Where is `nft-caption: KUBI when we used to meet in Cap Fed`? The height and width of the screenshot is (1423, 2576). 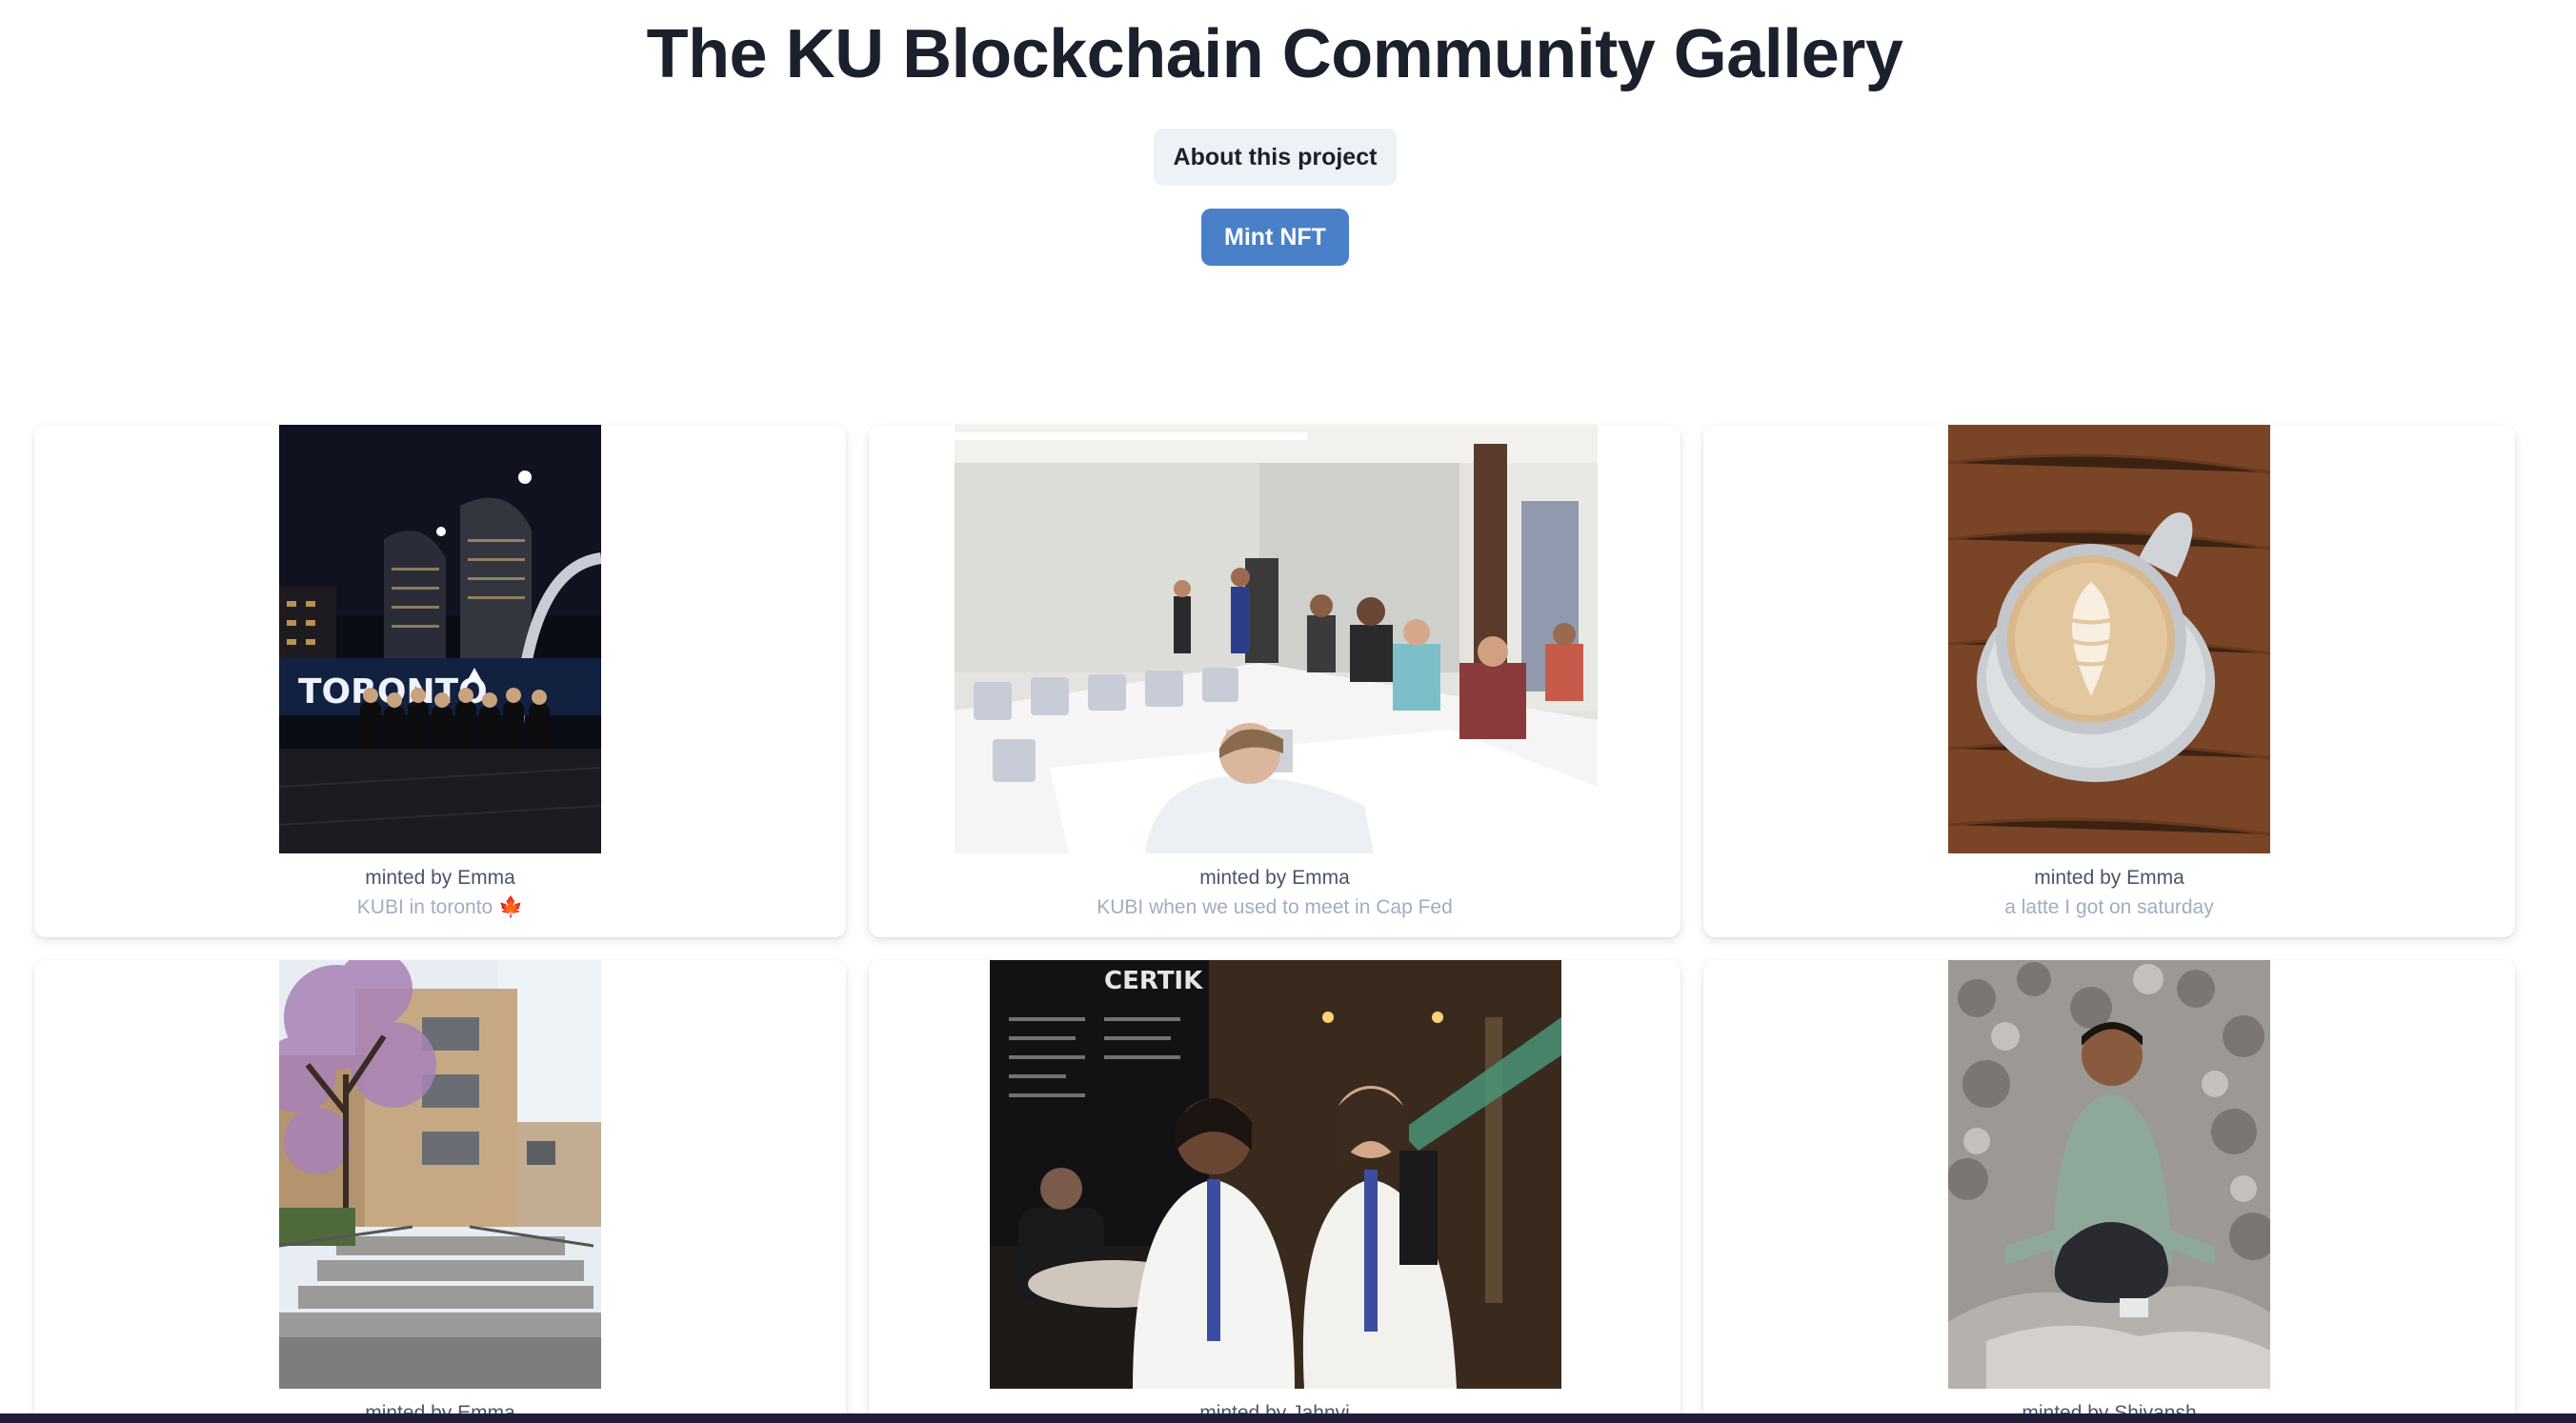
nft-caption: KUBI when we used to meet in Cap Fed is located at coordinates (1275, 907).